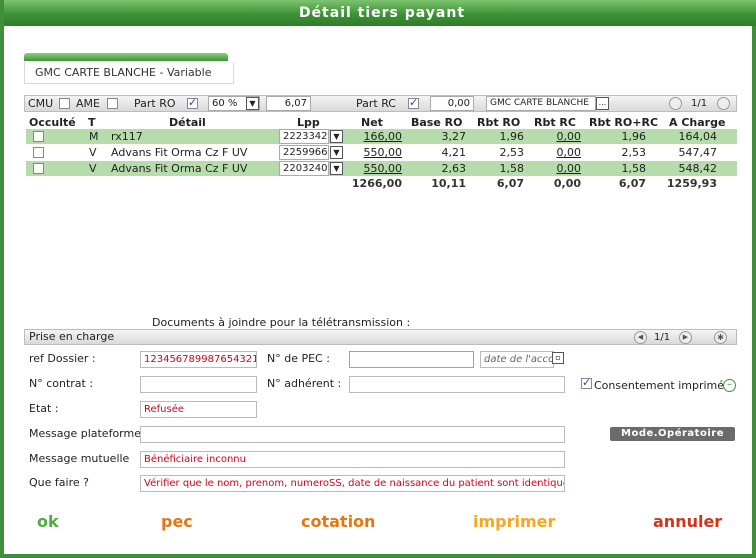 The image size is (756, 558). What do you see at coordinates (558, 358) in the screenshot?
I see `calendar-icon: ▫` at bounding box center [558, 358].